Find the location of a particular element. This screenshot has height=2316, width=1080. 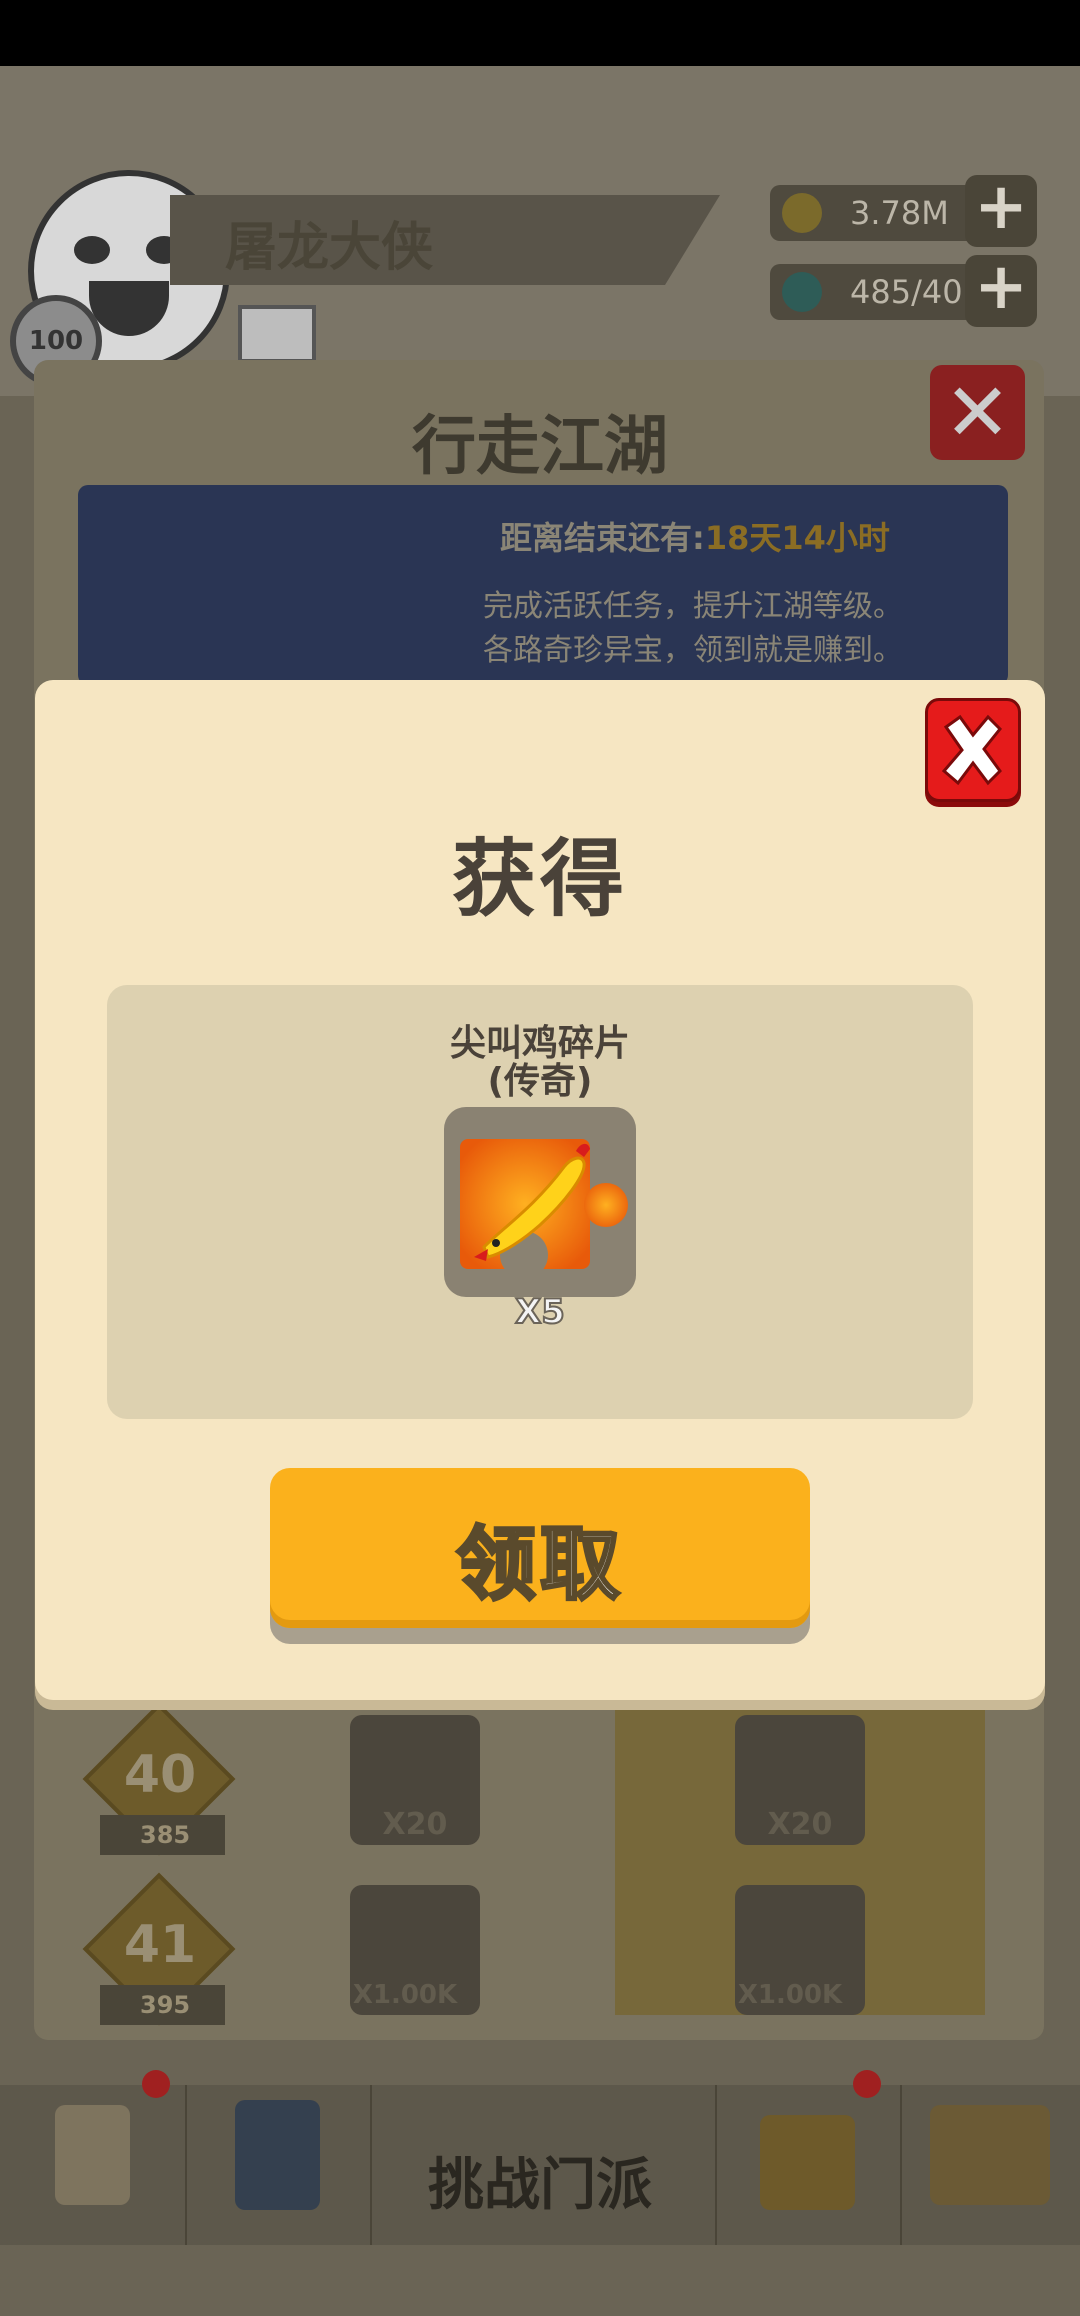

paid-reward-qty: X1.00K is located at coordinates (790, 1995).